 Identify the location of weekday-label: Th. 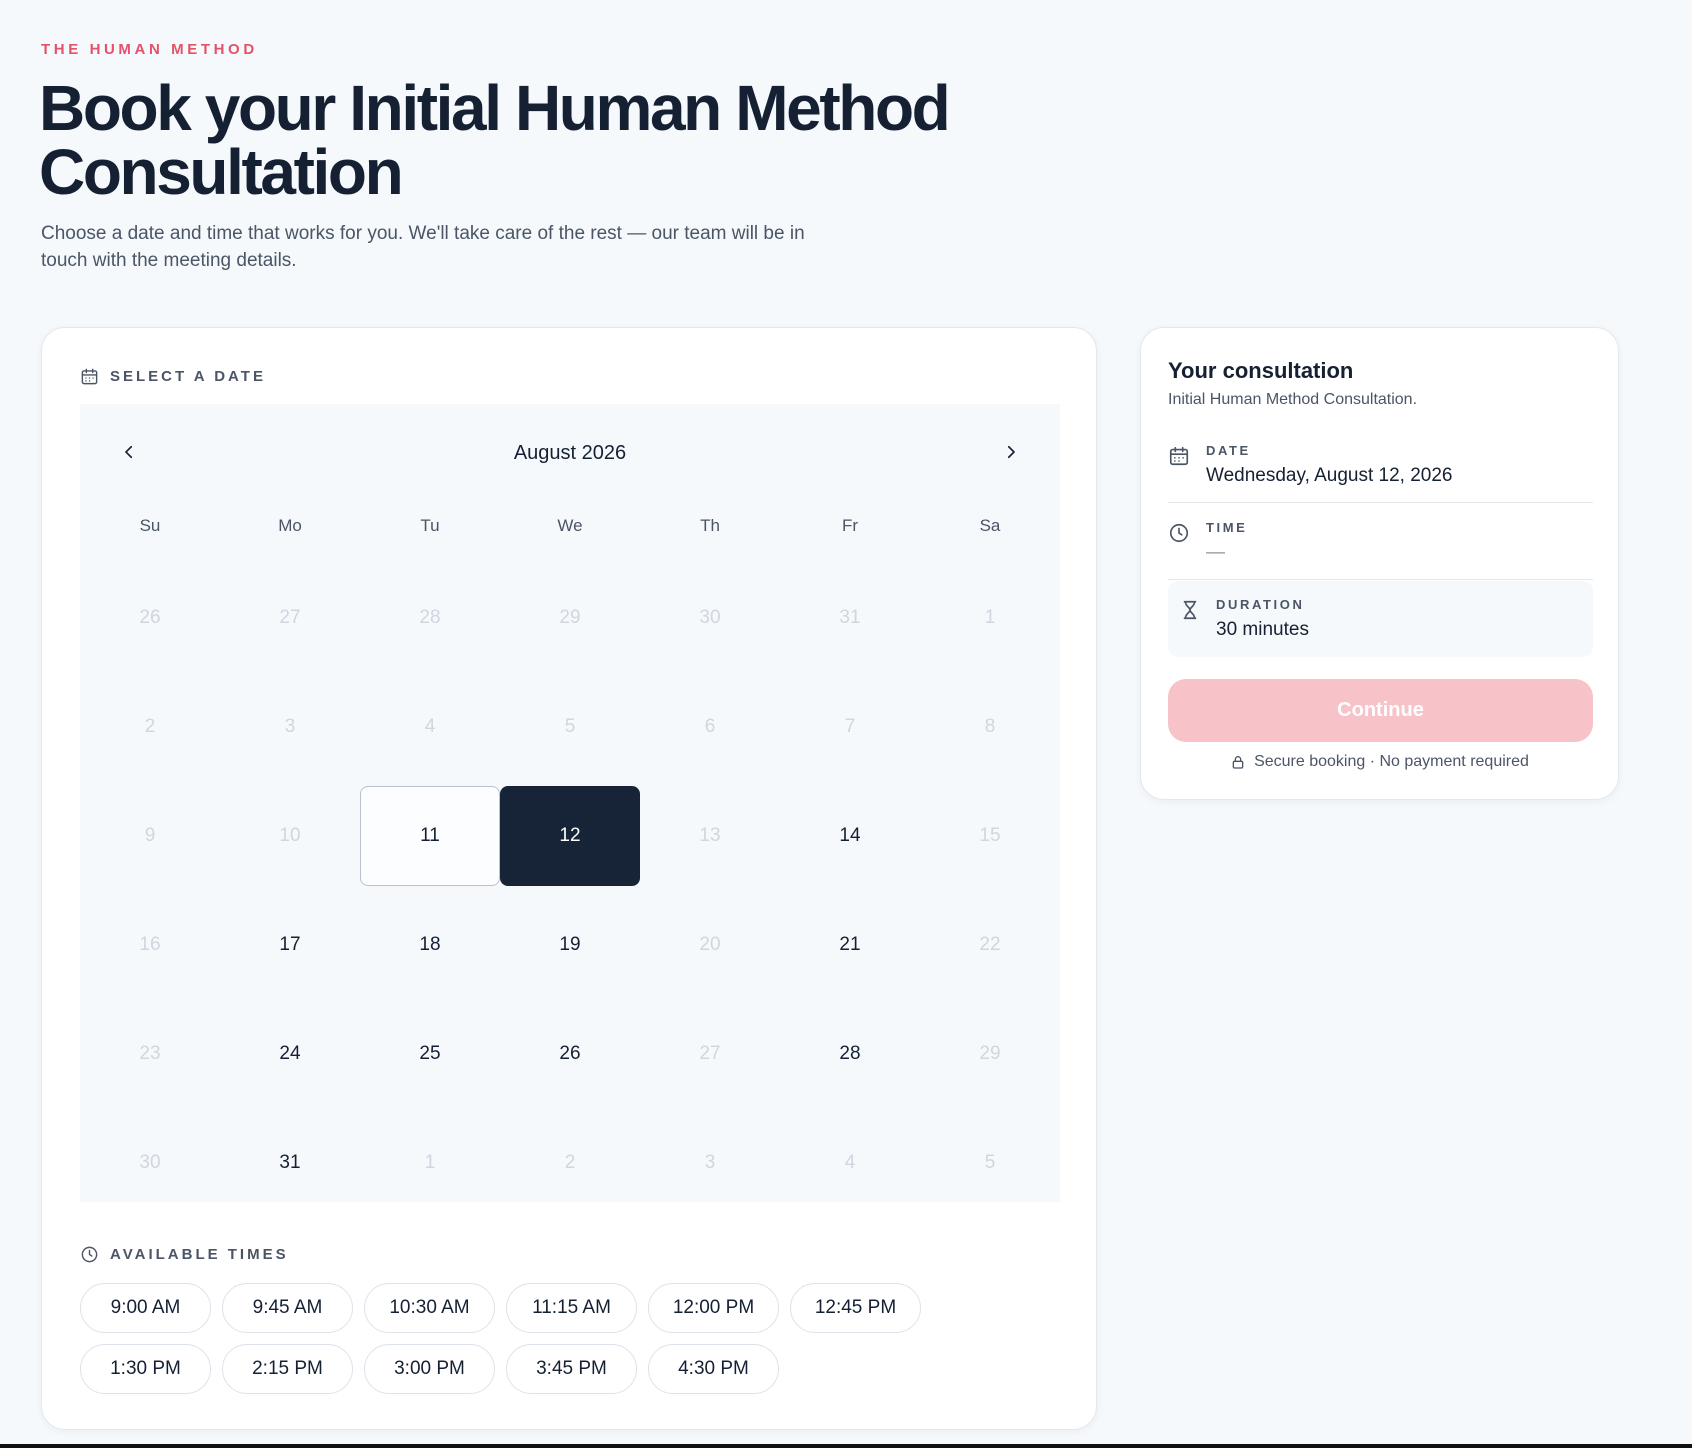
(710, 525).